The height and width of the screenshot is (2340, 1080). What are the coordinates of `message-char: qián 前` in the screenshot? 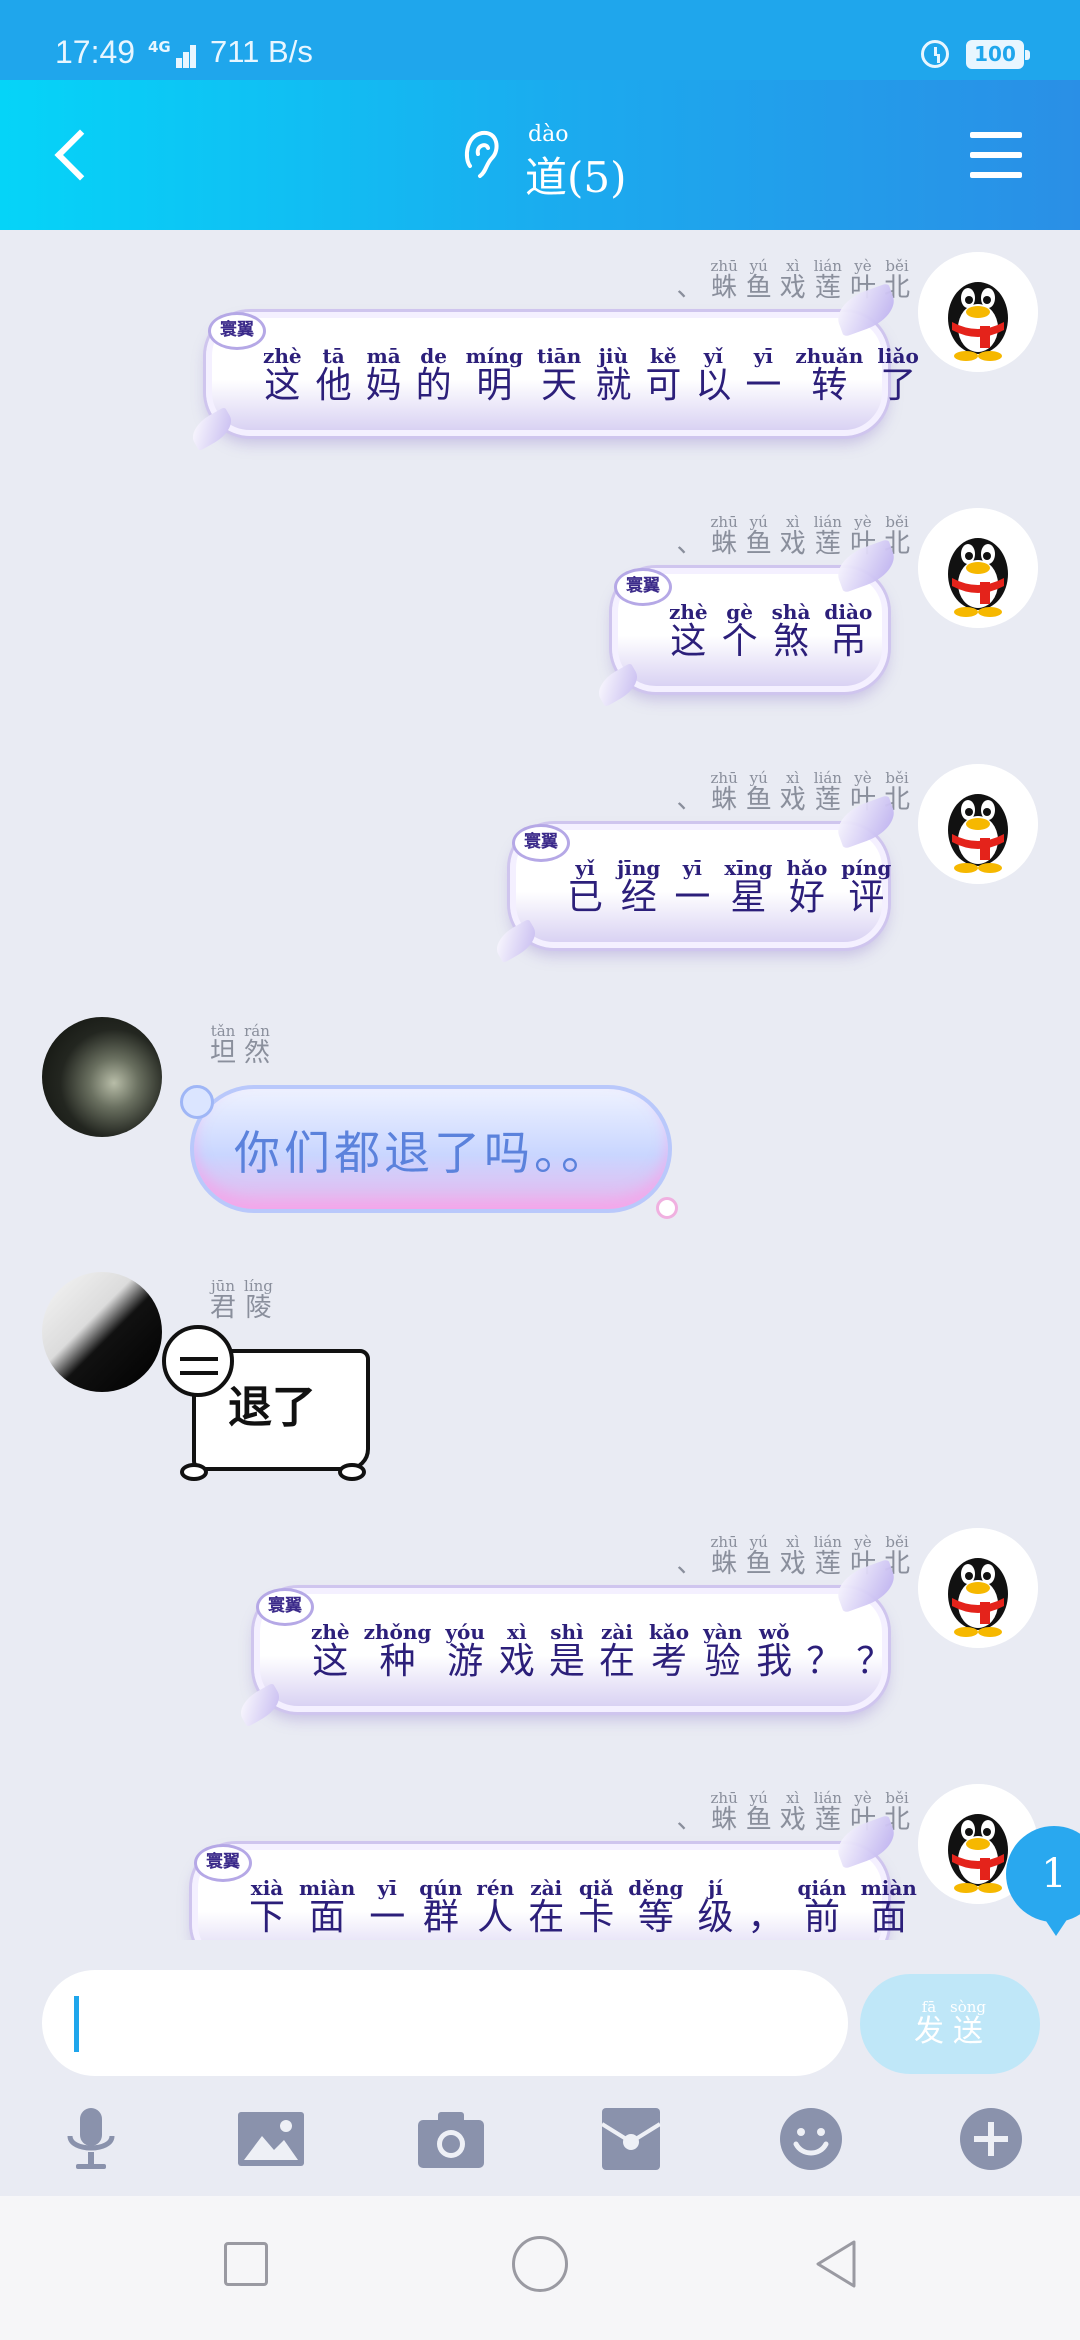 It's located at (821, 1908).